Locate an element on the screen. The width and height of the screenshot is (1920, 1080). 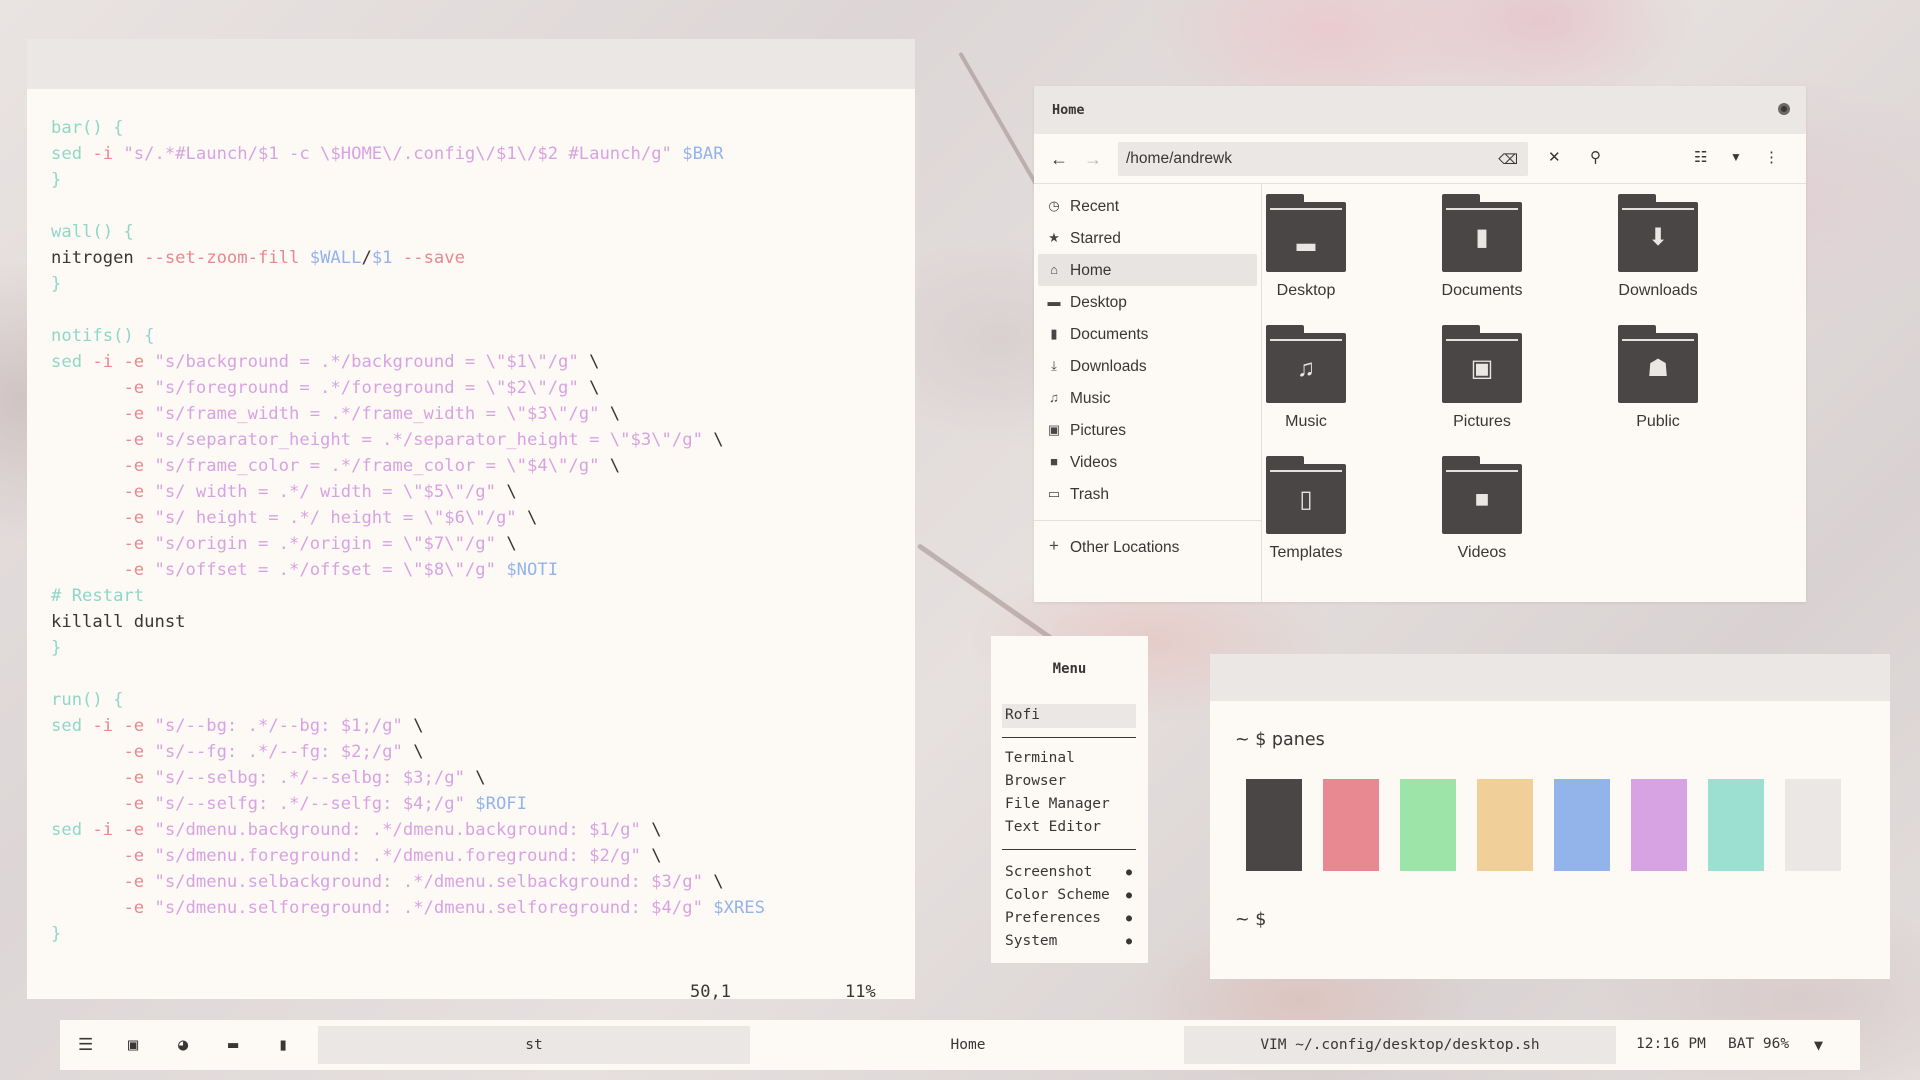
folder-pictures: ▣ Pictures is located at coordinates (1482, 377).